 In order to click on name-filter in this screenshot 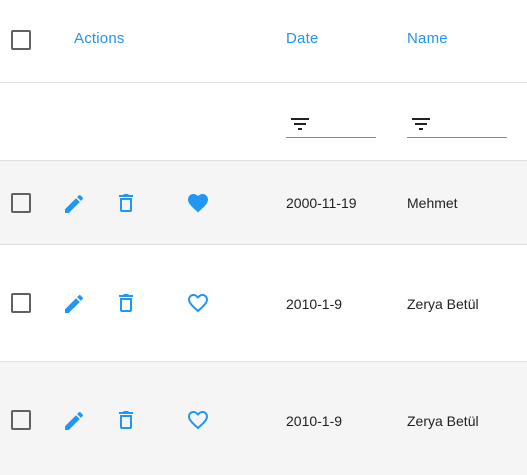, I will do `click(457, 123)`.